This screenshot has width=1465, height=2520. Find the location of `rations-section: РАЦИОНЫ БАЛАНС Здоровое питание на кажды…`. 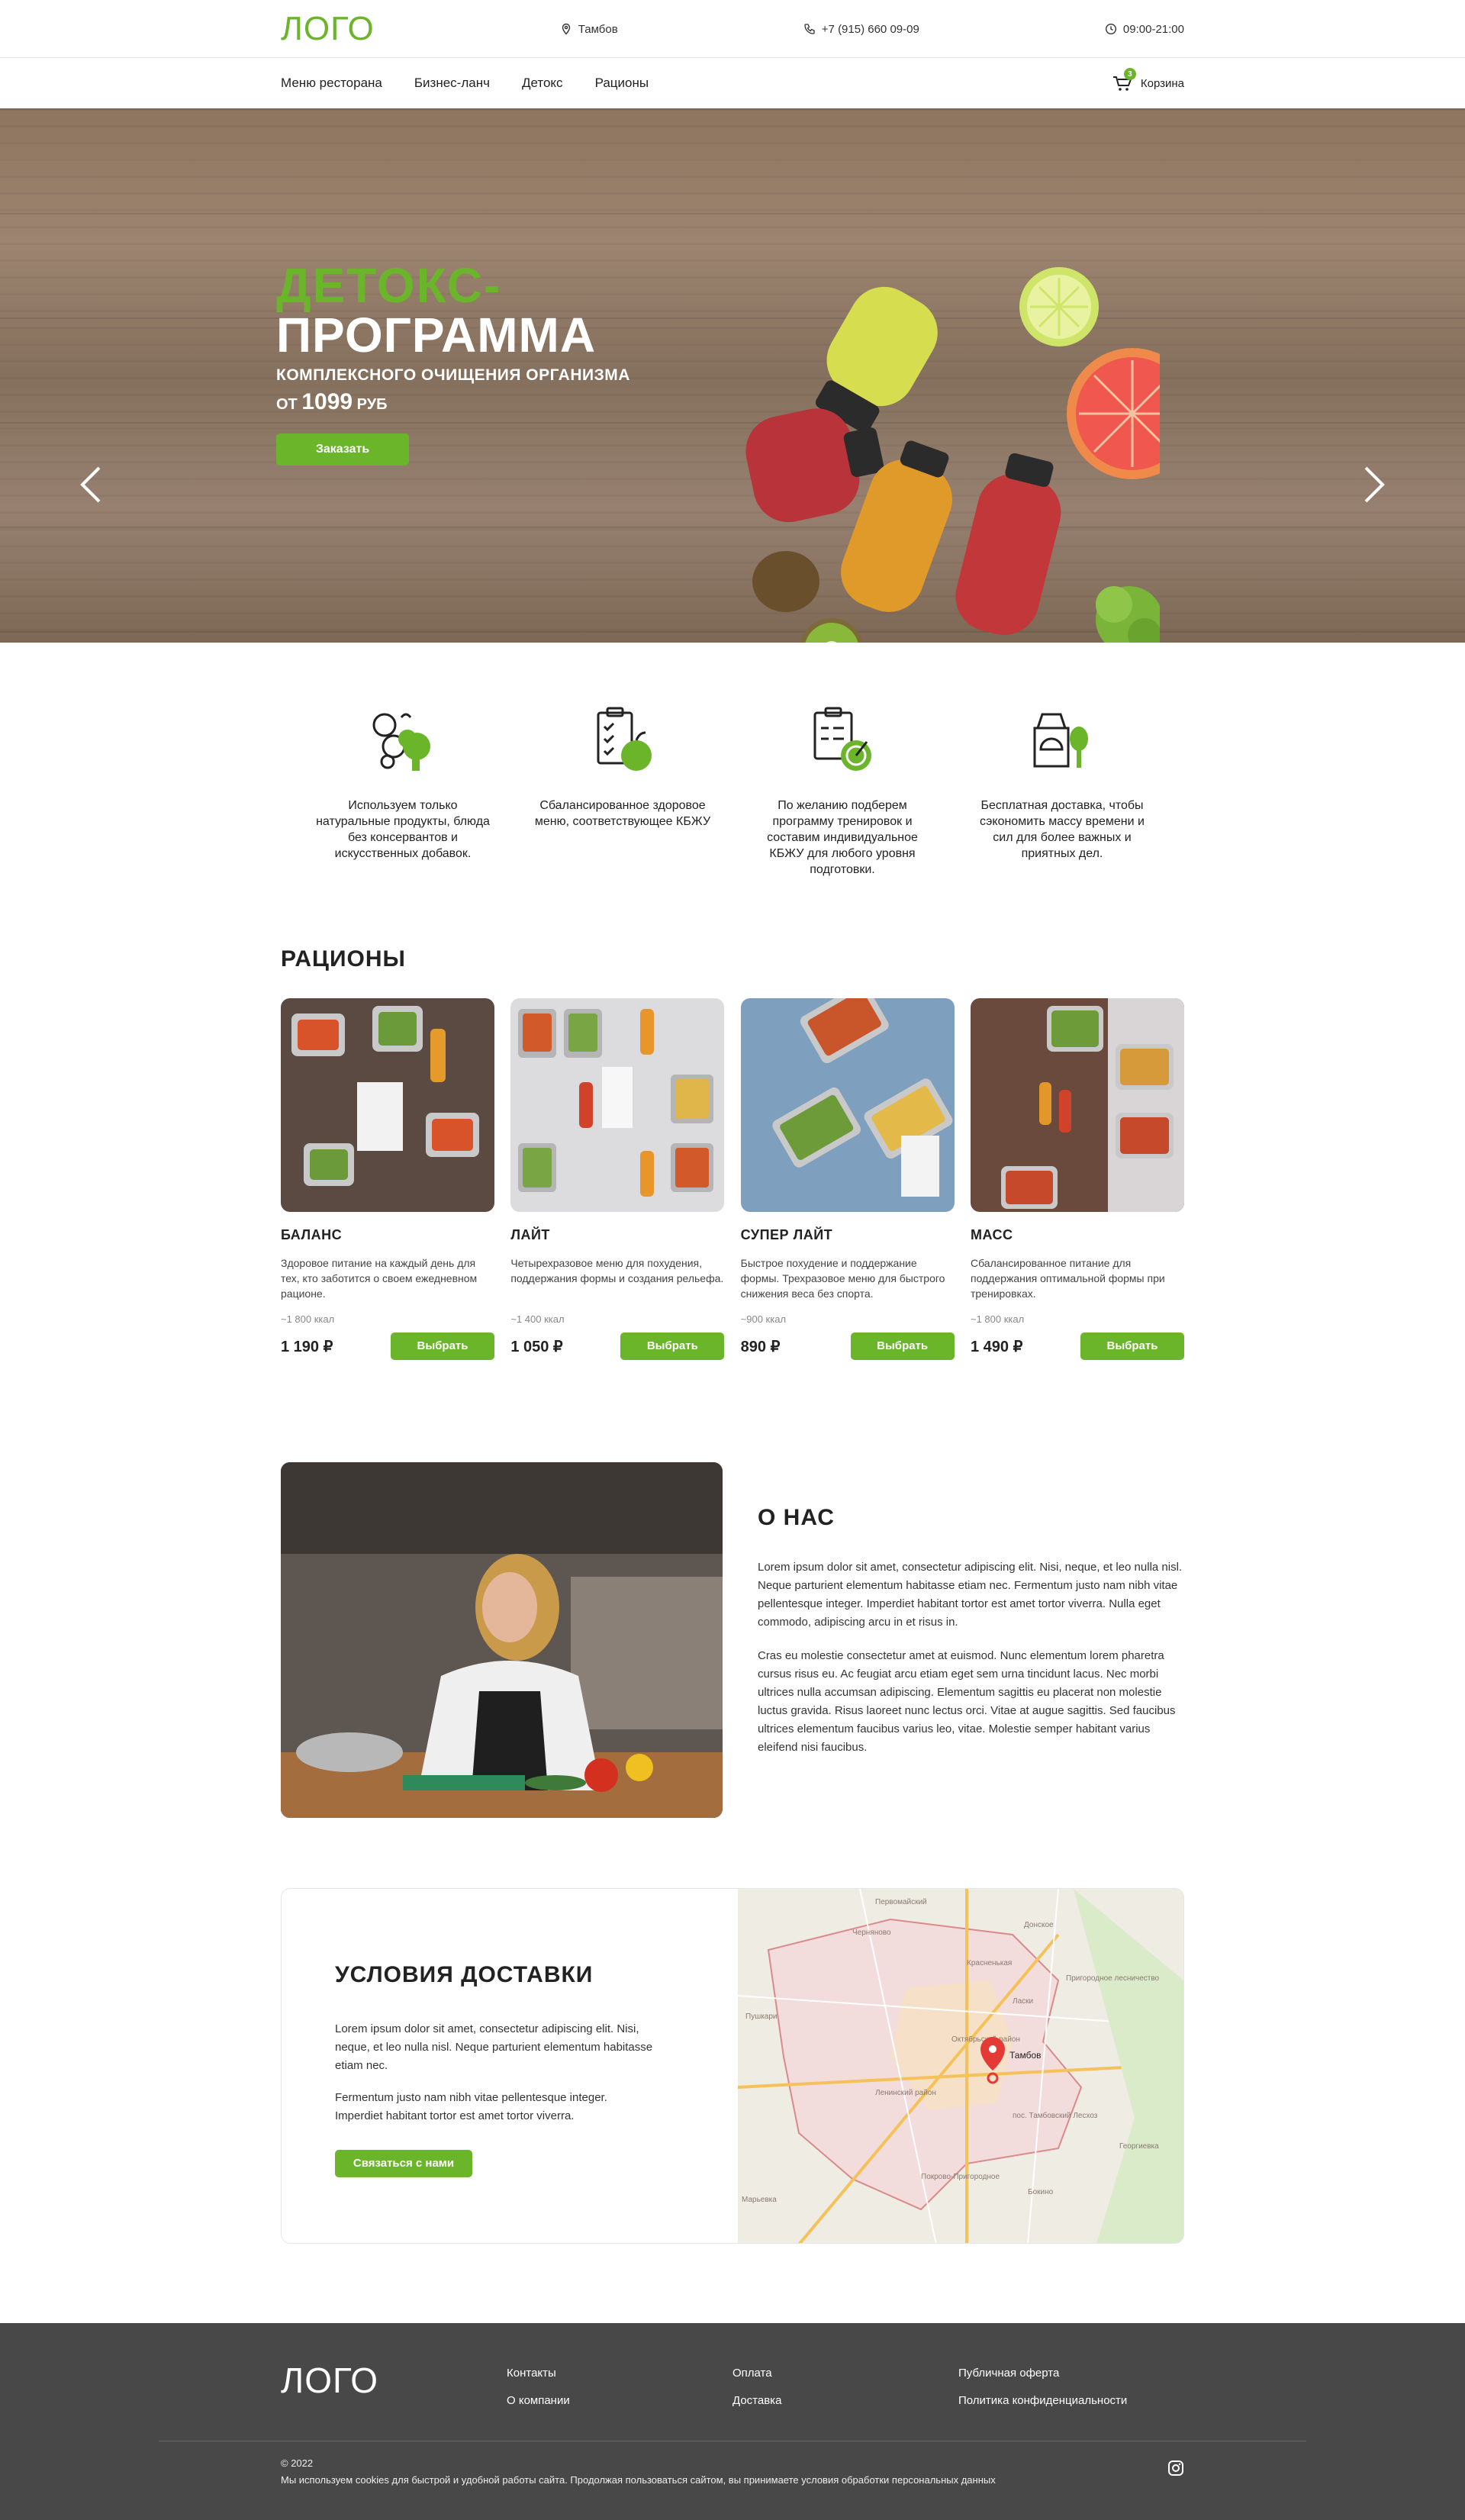

rations-section: РАЦИОНЫ БАЛАНС Здоровое питание на кажды… is located at coordinates (732, 1153).